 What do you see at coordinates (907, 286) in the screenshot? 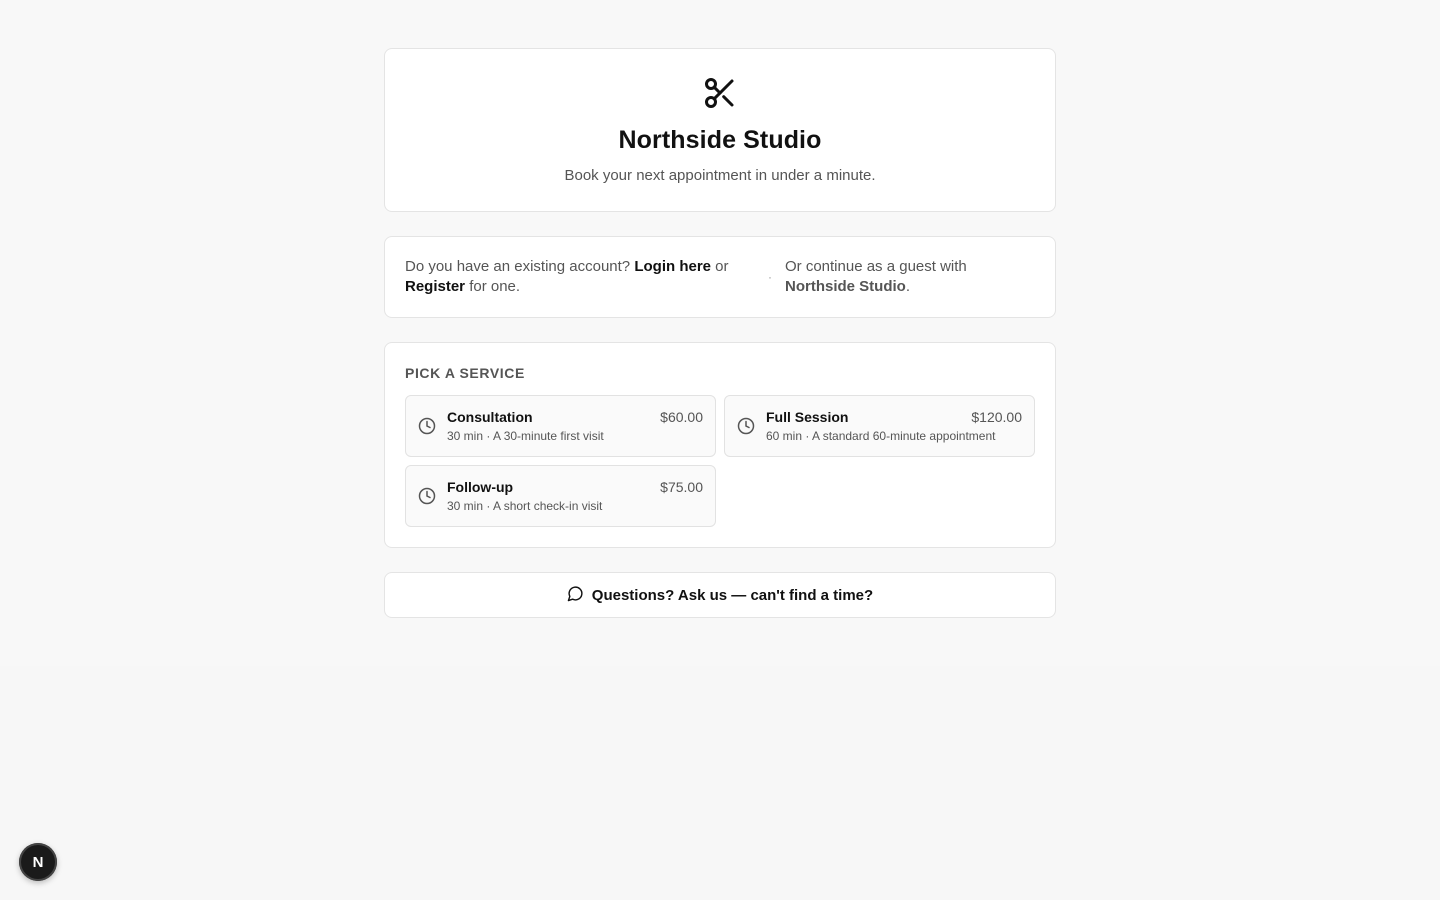
I see `guest-period: .` at bounding box center [907, 286].